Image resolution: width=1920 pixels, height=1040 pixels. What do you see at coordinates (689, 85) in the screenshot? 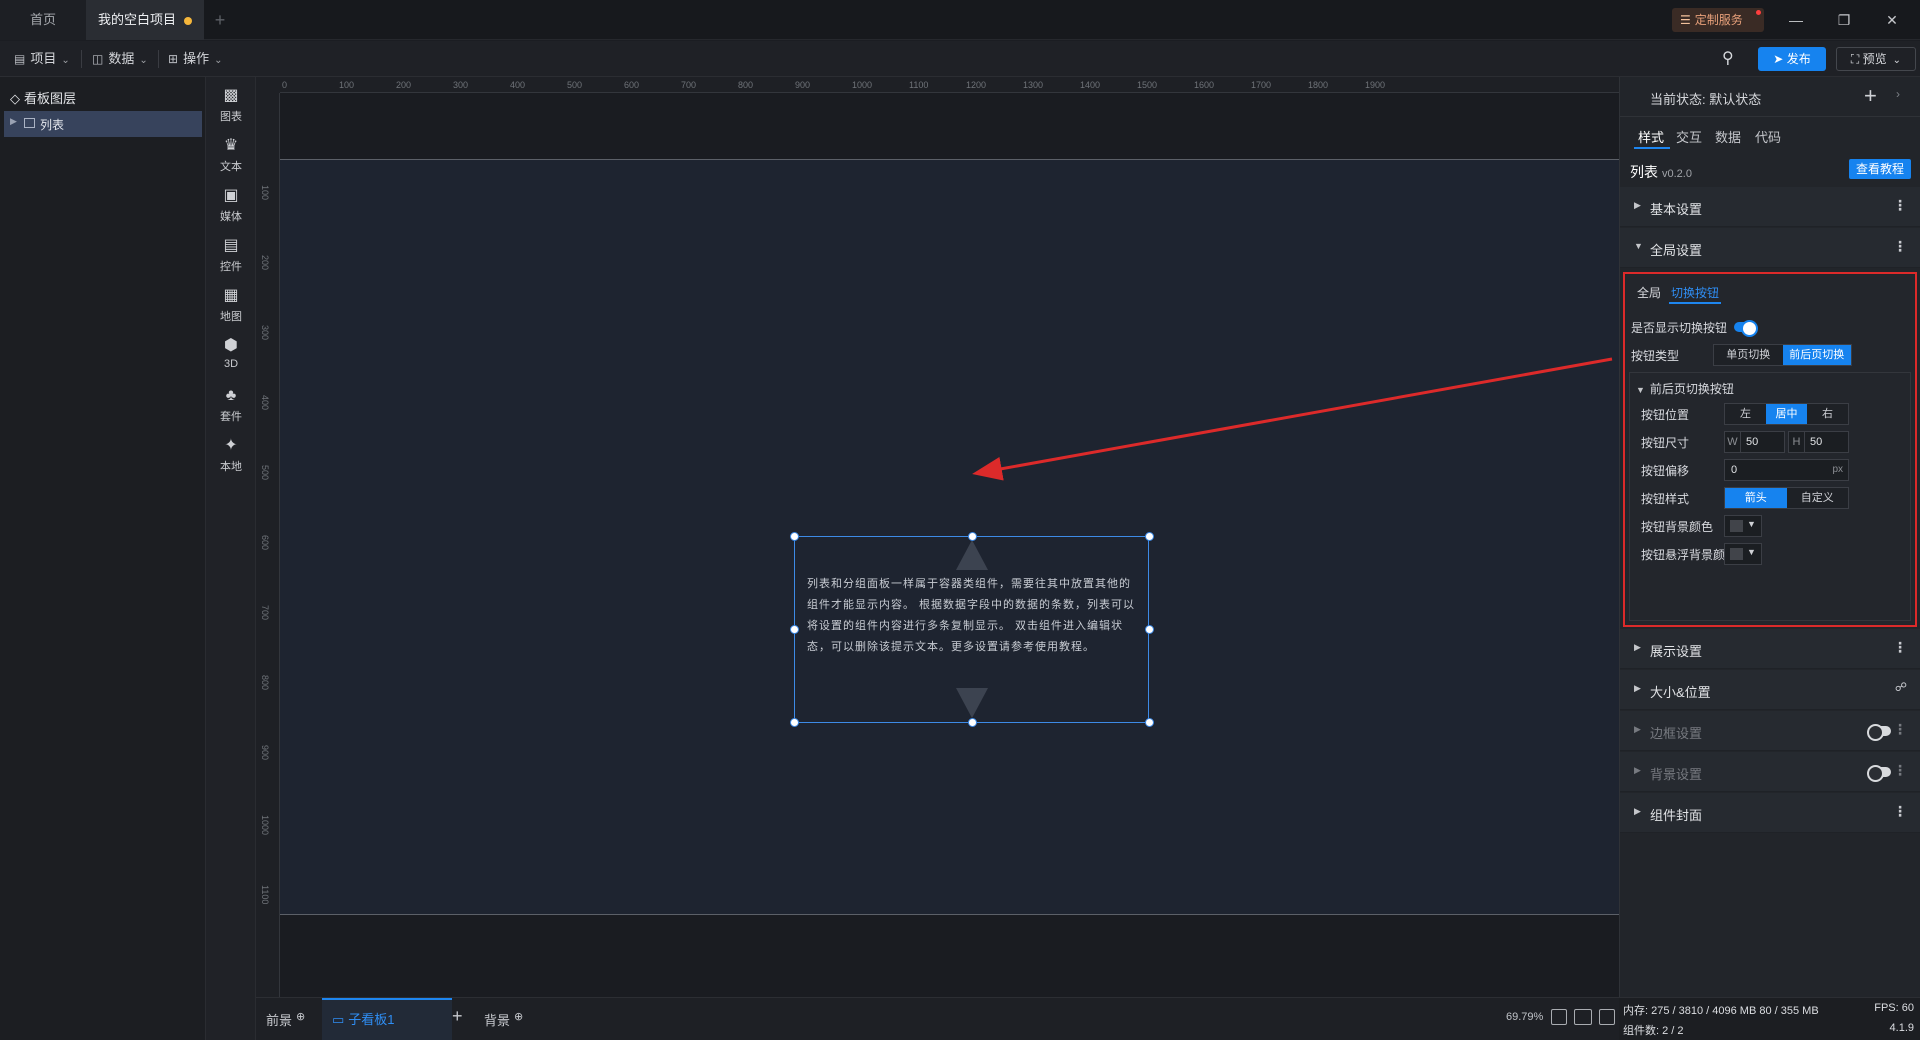
I see `ruler-h-label: 700` at bounding box center [689, 85].